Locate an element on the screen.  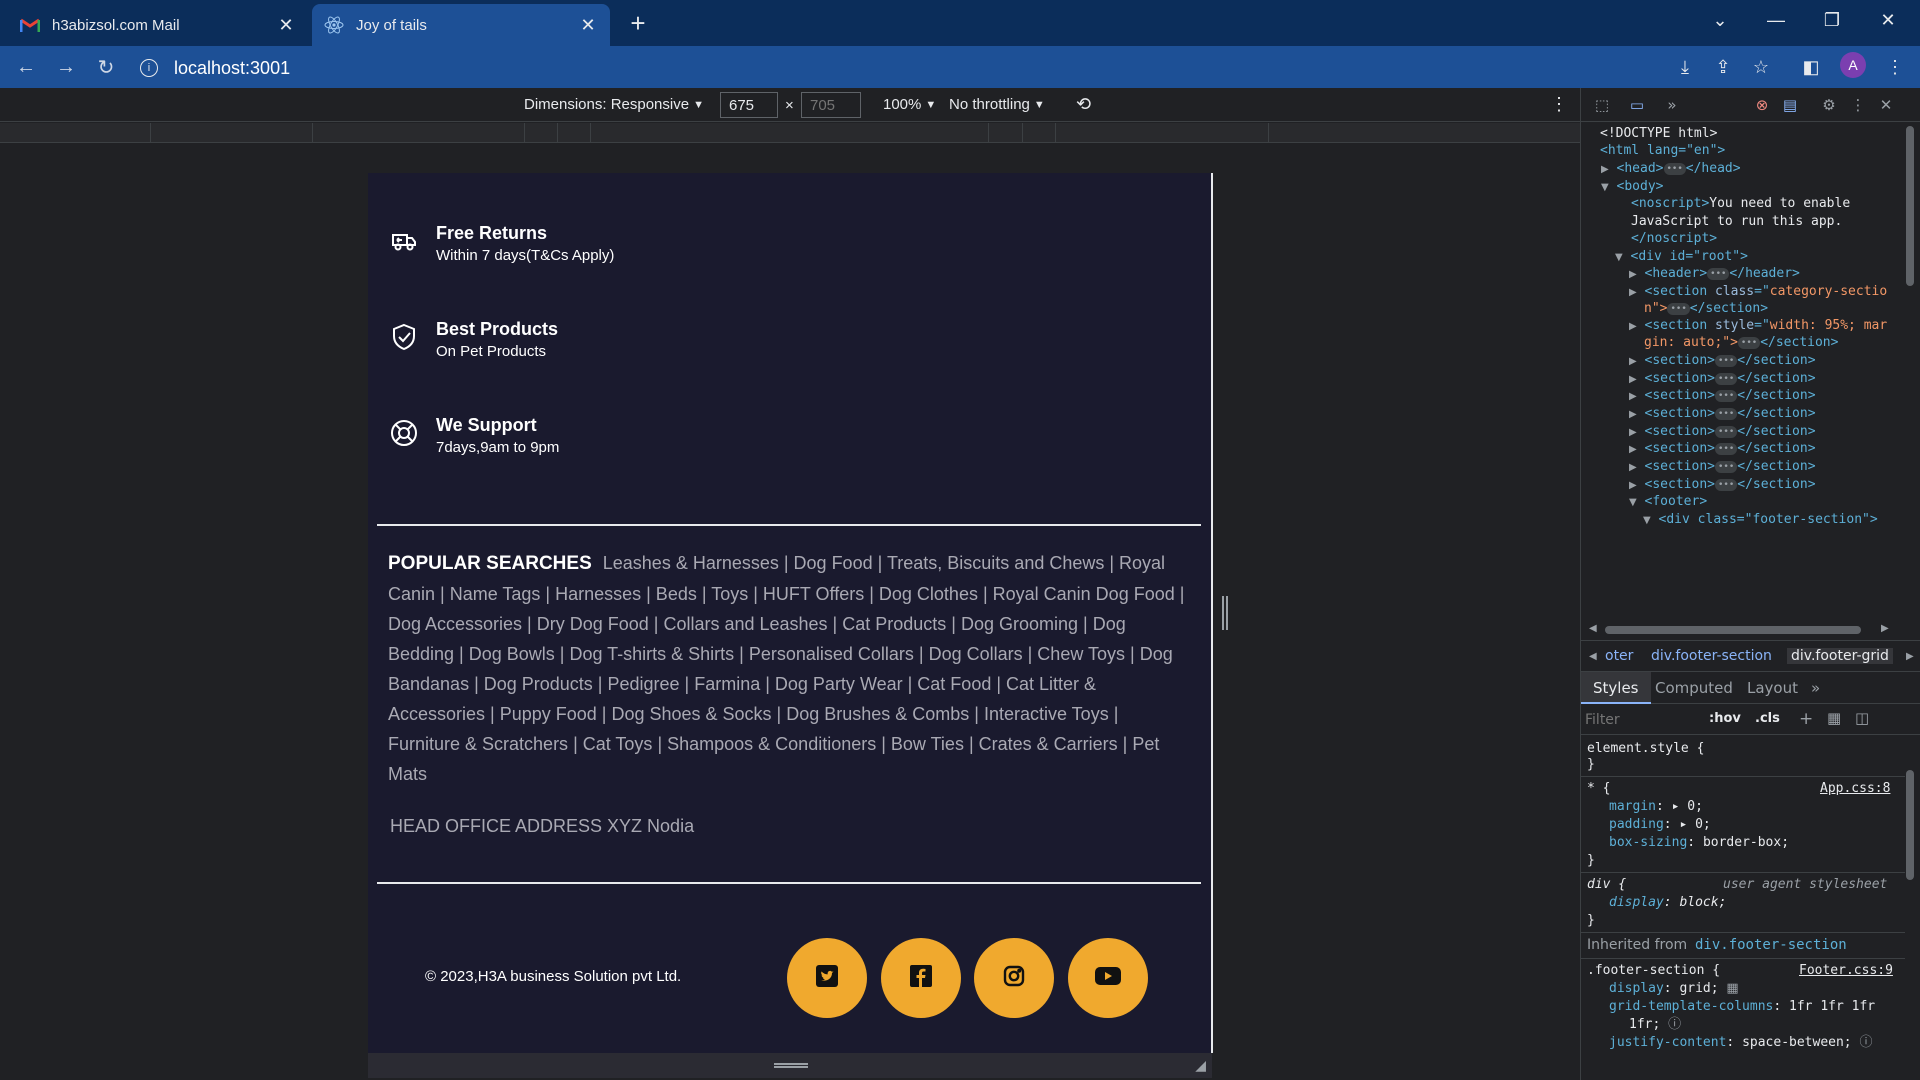
more-tabs-icon: » is located at coordinates (1672, 105).